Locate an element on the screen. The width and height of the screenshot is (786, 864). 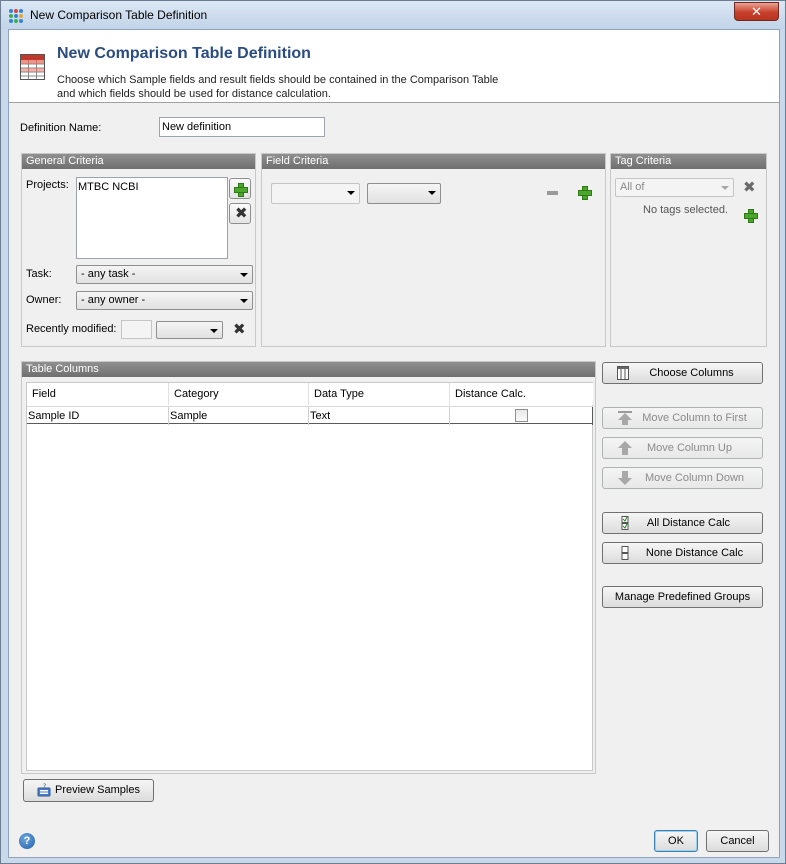
distance-calc-checkbox is located at coordinates (521, 415).